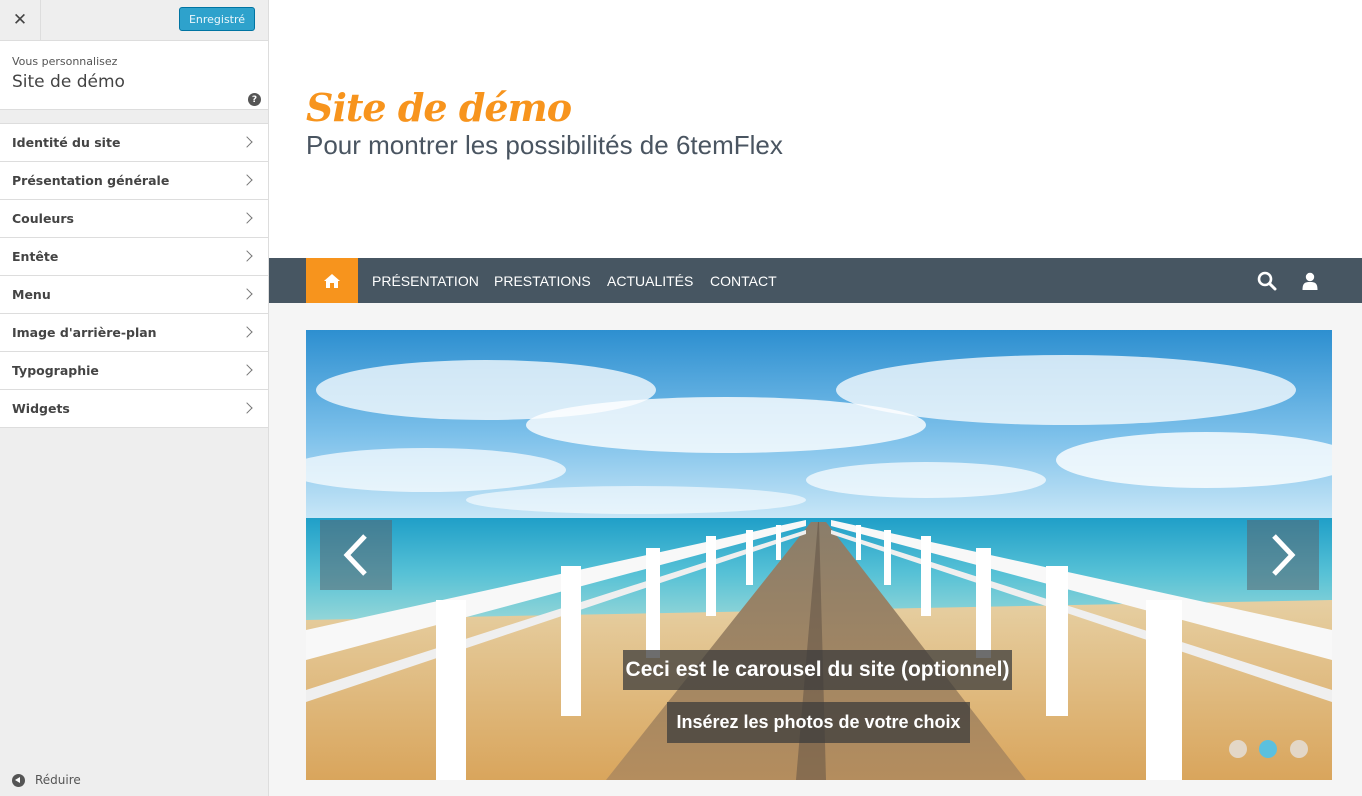  Describe the element at coordinates (43, 218) in the screenshot. I see `section-label: Couleurs` at that location.